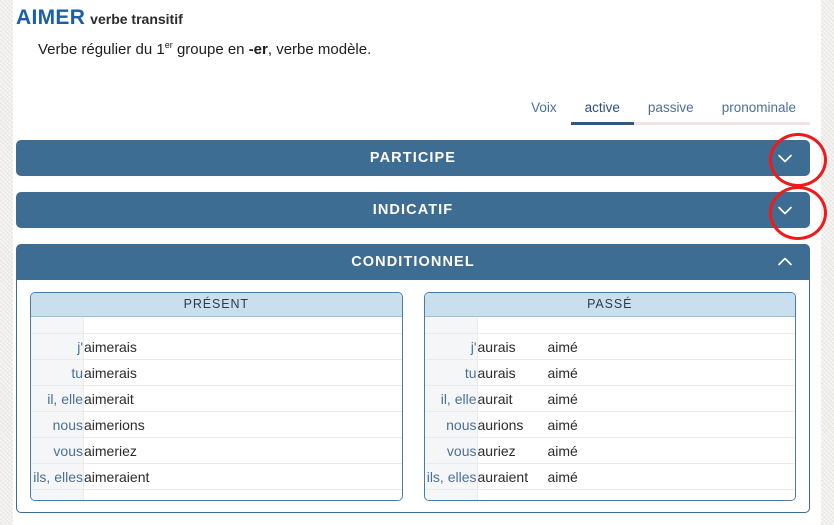 Image resolution: width=834 pixels, height=525 pixels. What do you see at coordinates (758, 111) in the screenshot?
I see `tab-voice-pronominale: pronominale` at bounding box center [758, 111].